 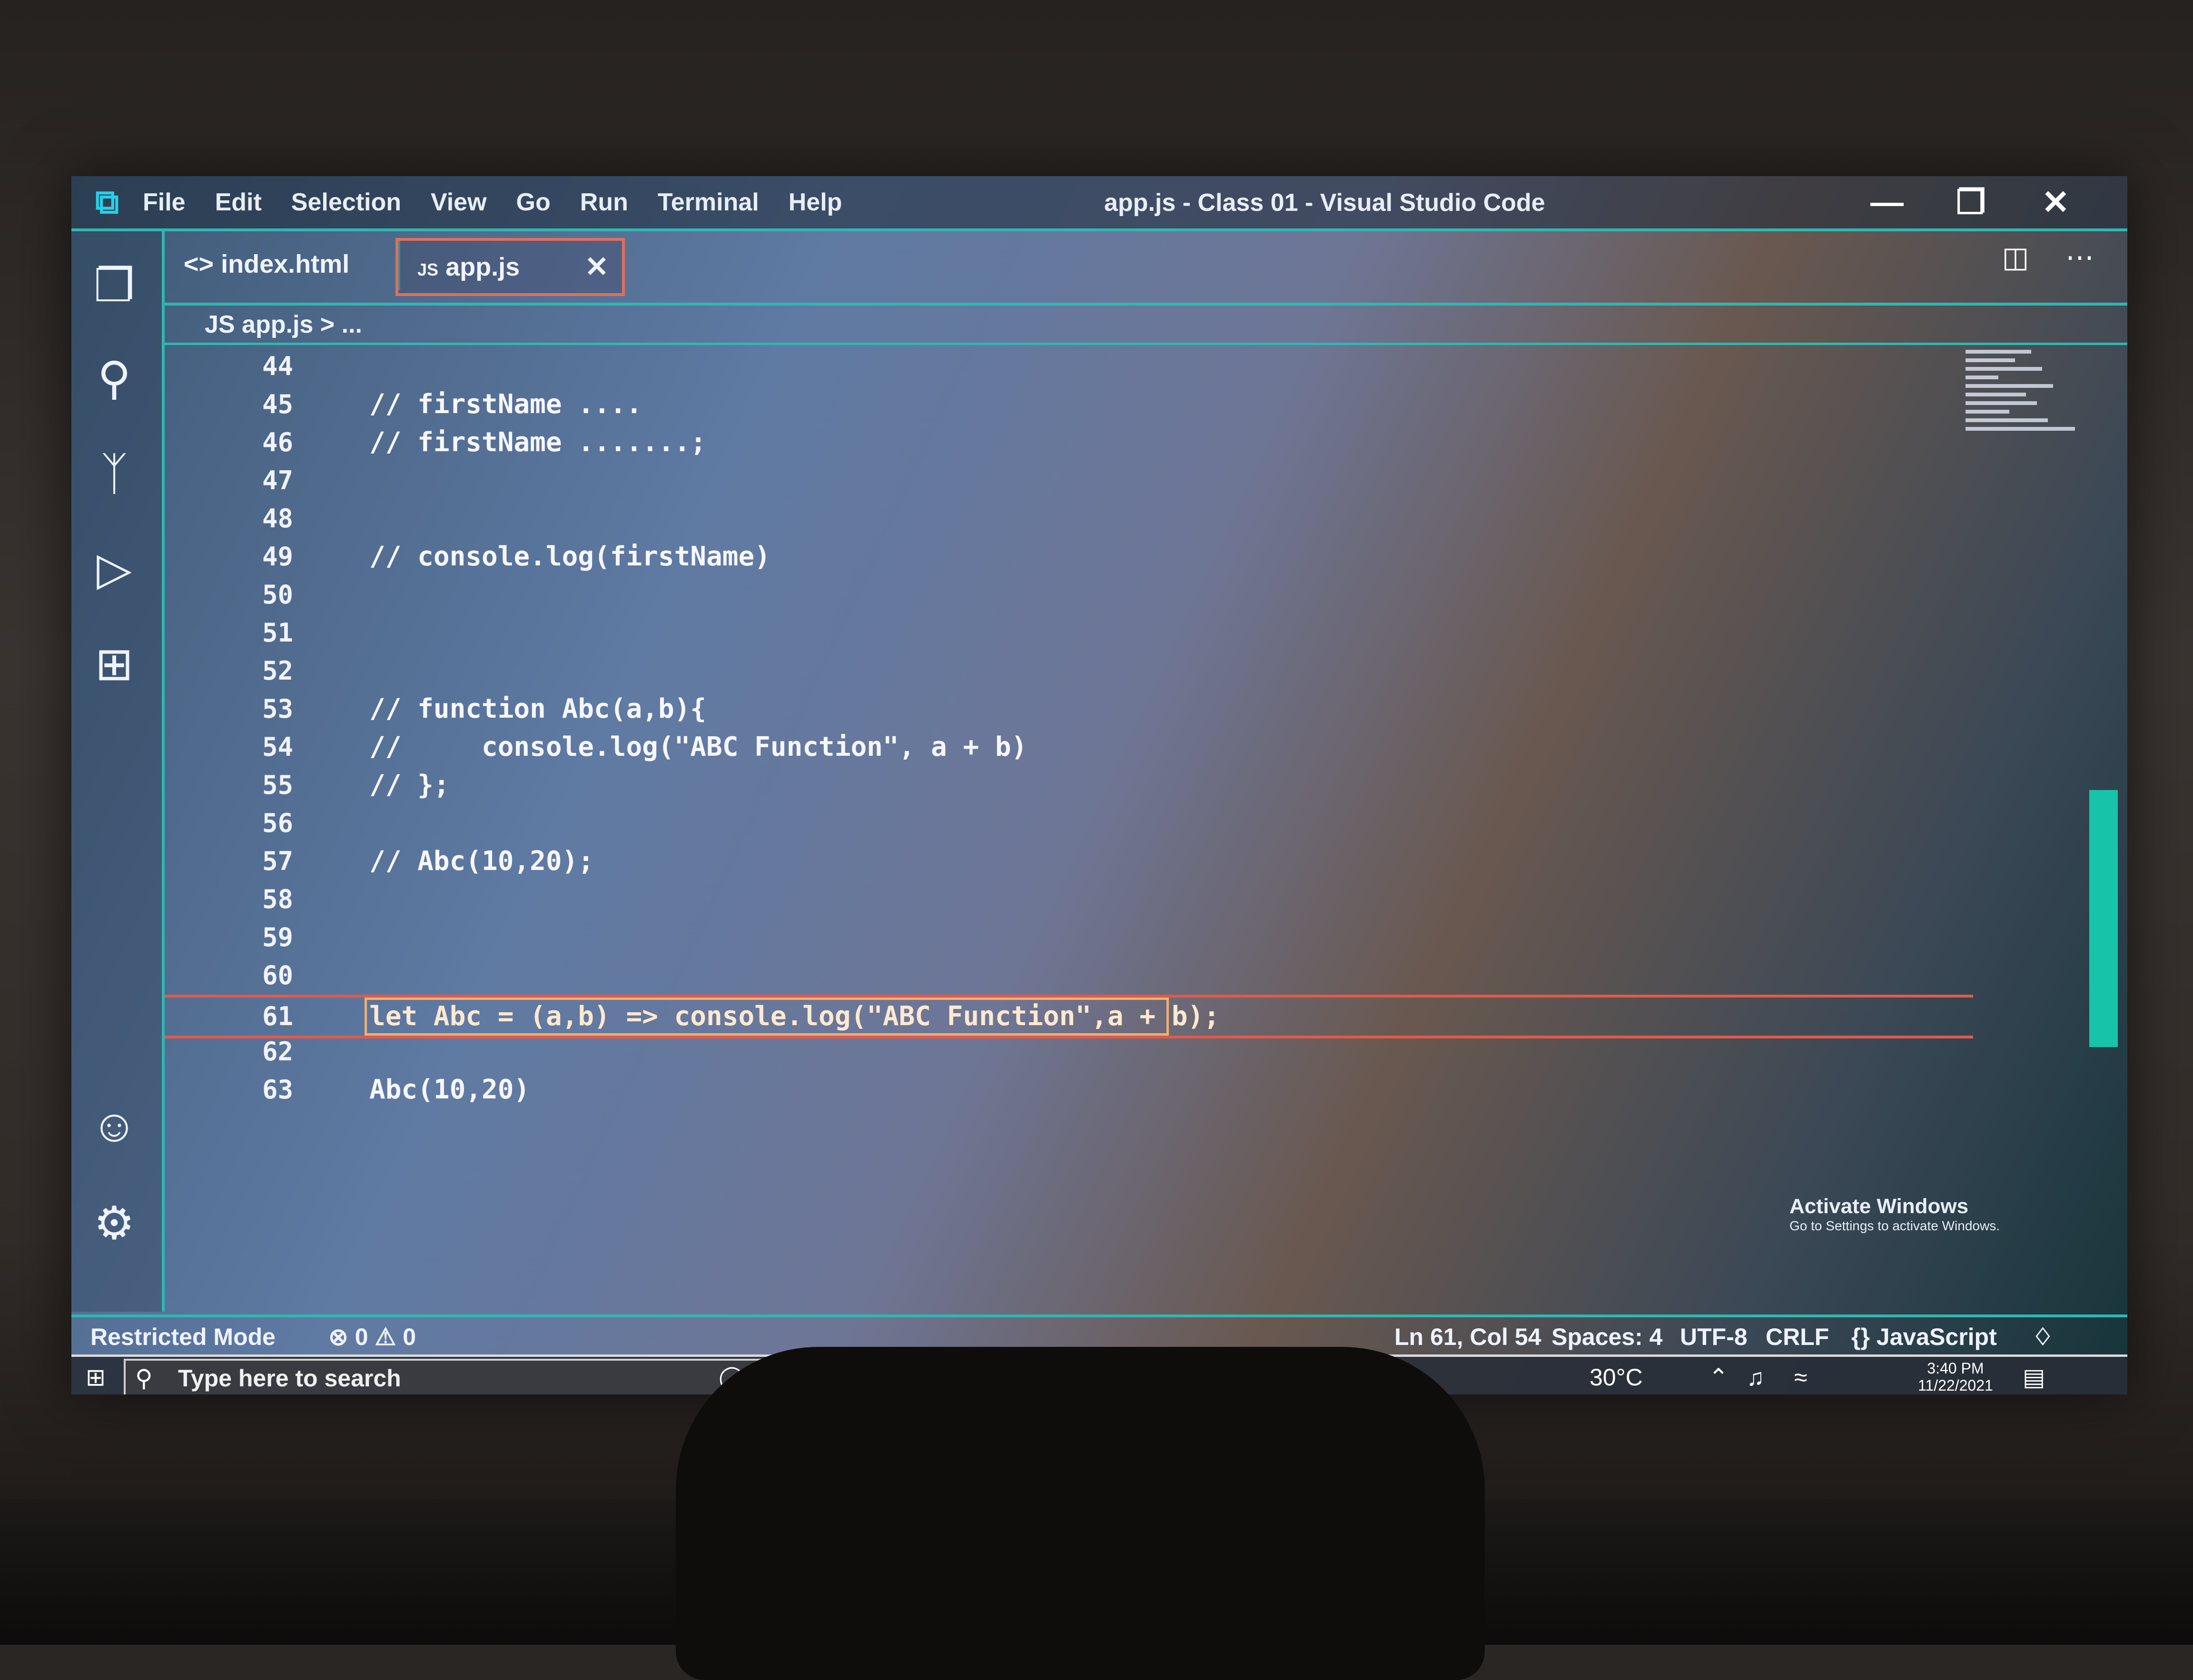 What do you see at coordinates (1069, 861) in the screenshot?
I see `code-line: 57 // Abc(10,20);` at bounding box center [1069, 861].